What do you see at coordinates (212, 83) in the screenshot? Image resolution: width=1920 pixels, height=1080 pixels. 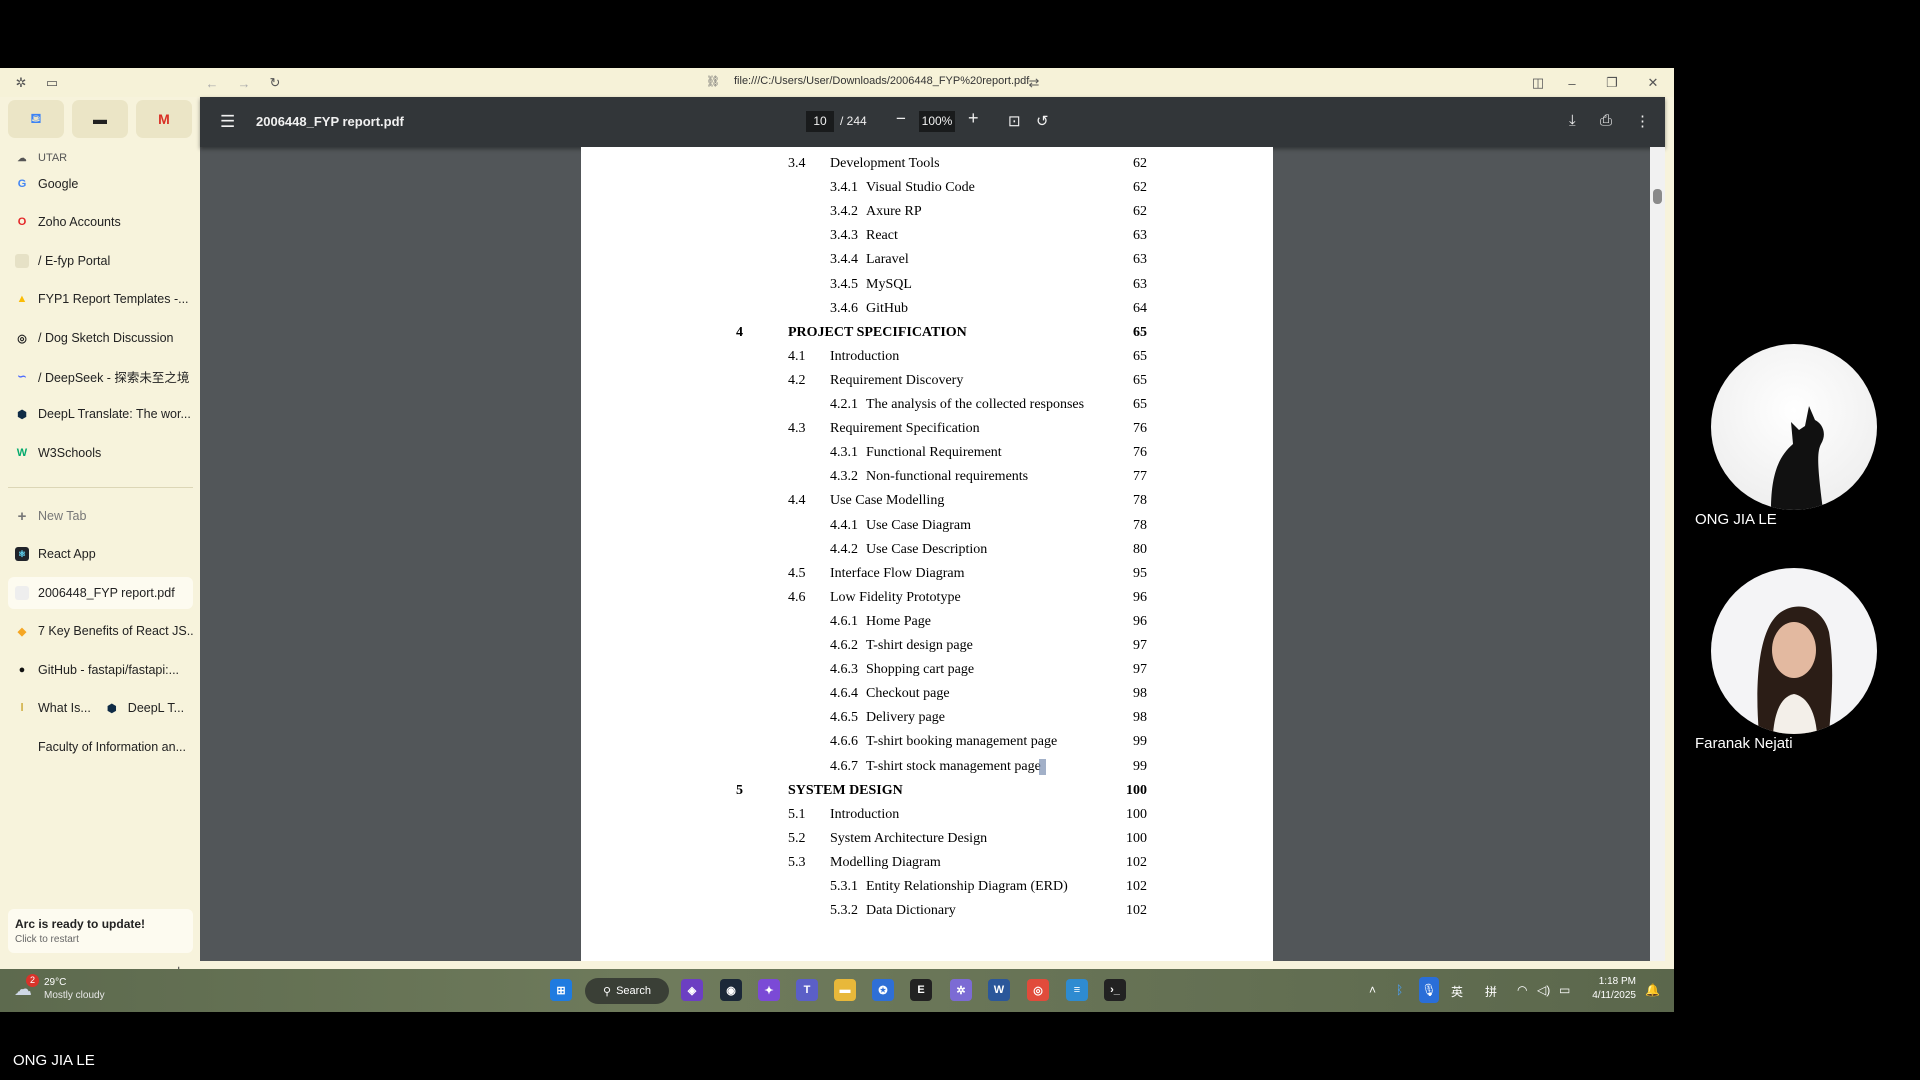 I see `back-icon: ←` at bounding box center [212, 83].